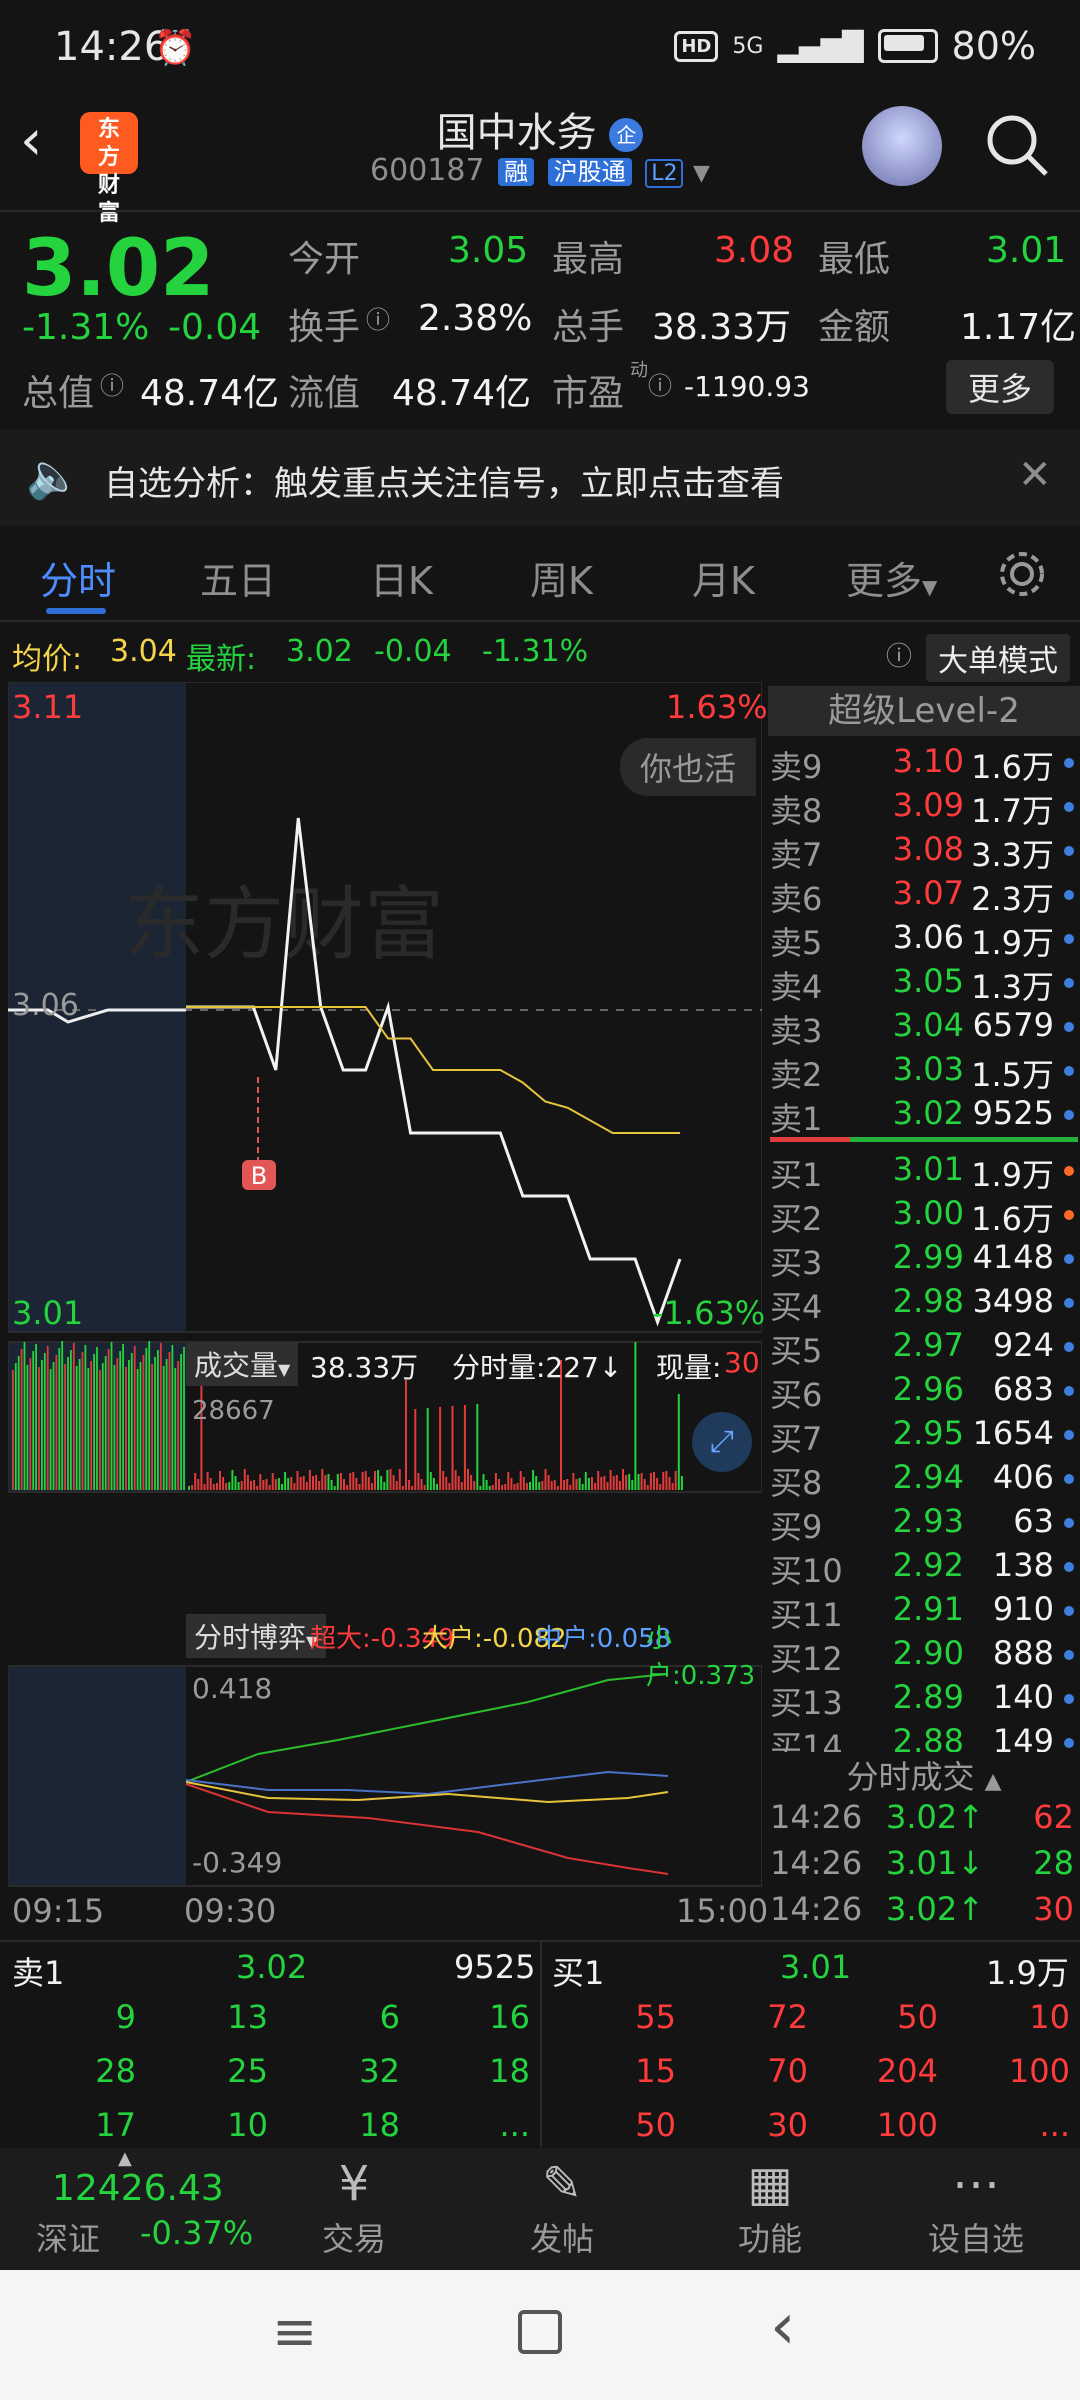 The image size is (1080, 2400). What do you see at coordinates (138, 2188) in the screenshot?
I see `index-value: 12426.43` at bounding box center [138, 2188].